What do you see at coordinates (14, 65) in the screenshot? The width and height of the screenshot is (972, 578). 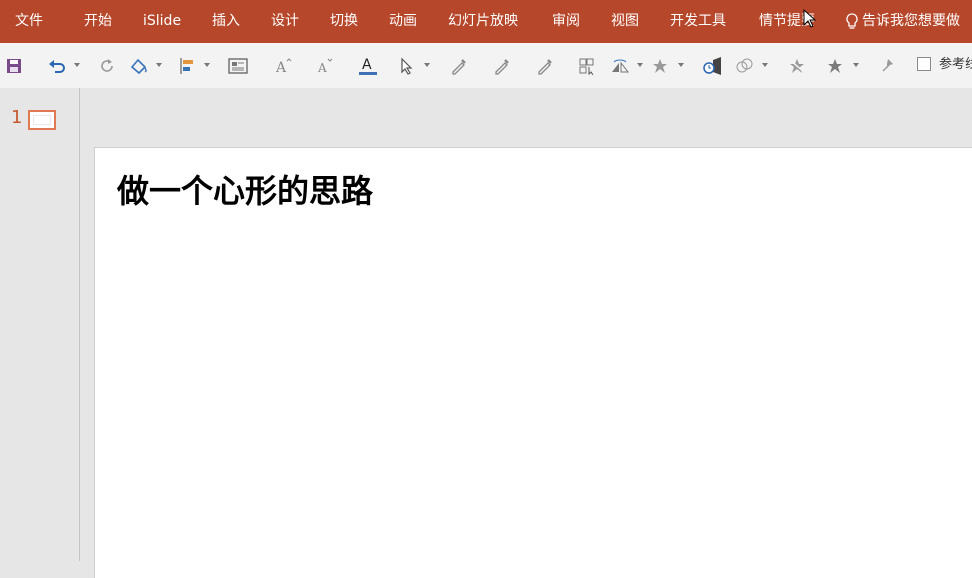 I see `save-icon` at bounding box center [14, 65].